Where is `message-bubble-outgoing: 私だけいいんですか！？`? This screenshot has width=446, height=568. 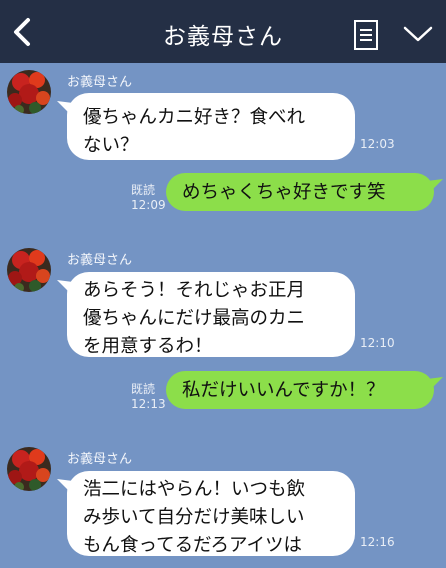 message-bubble-outgoing: 私だけいいんですか！？ is located at coordinates (304, 390).